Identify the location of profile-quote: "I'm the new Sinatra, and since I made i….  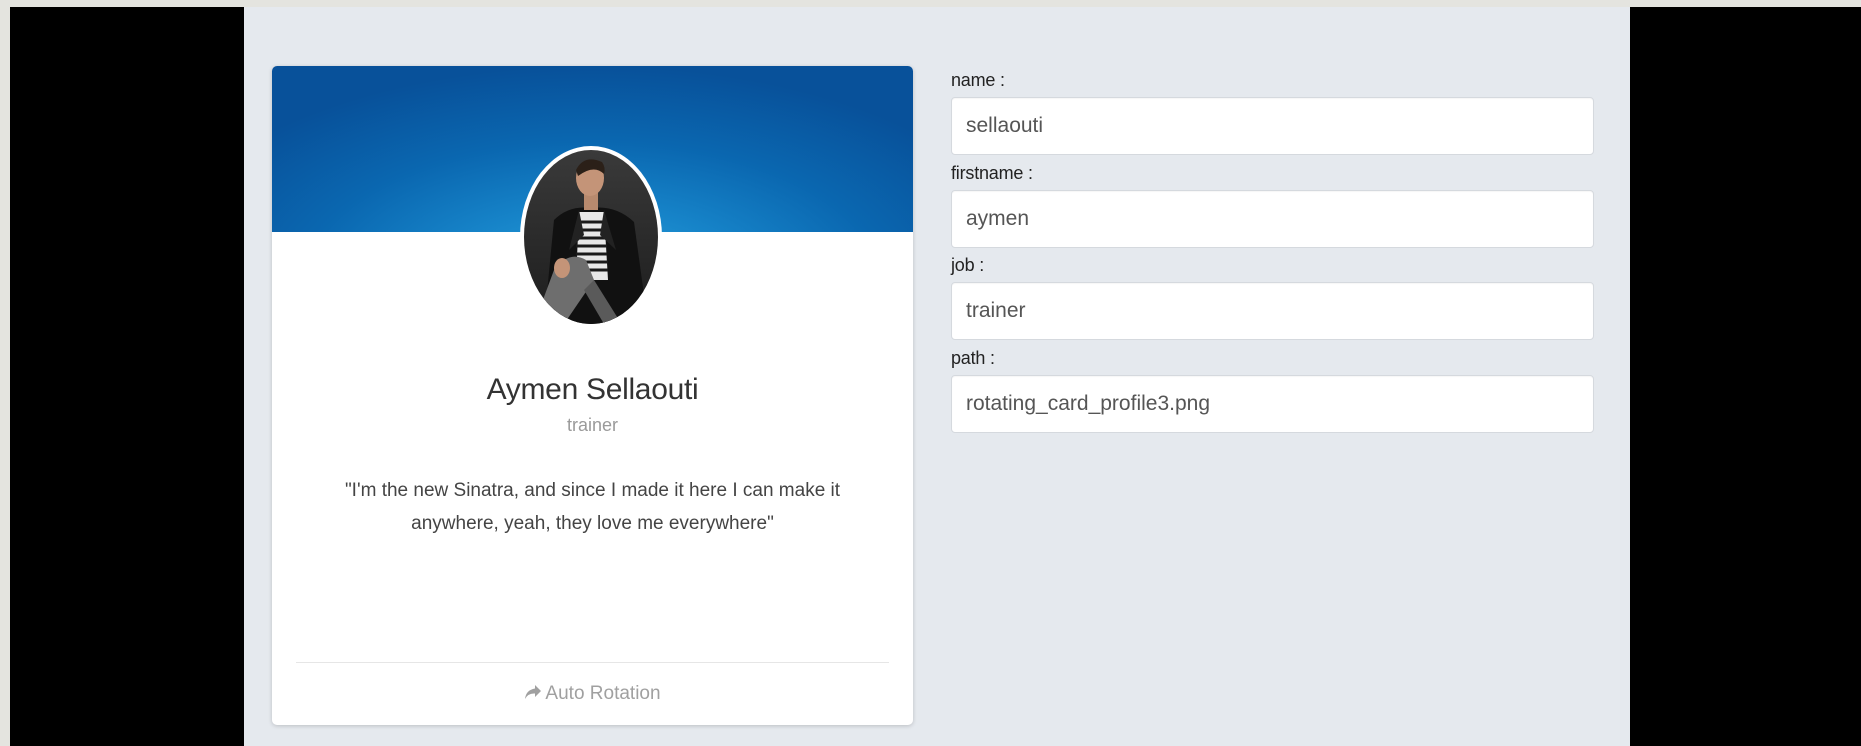
(592, 507).